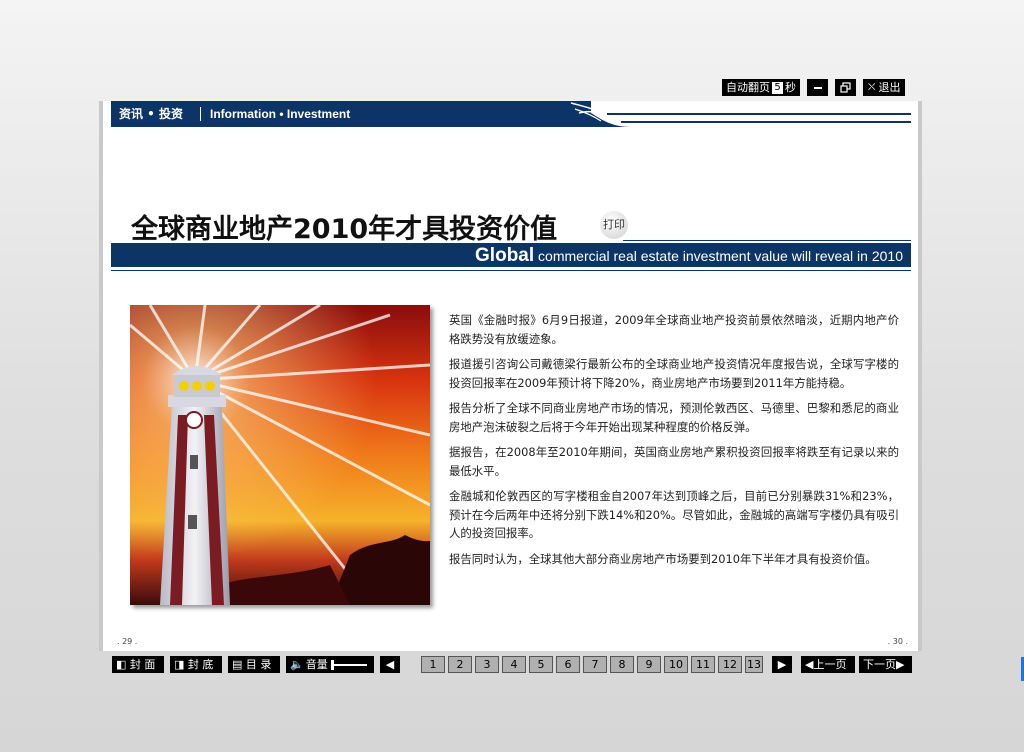  I want to click on page-button: 10, so click(676, 664).